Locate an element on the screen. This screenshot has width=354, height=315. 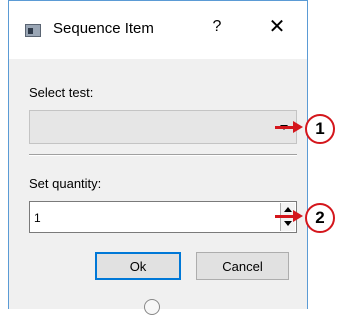
arrow-down-icon is located at coordinates (288, 223).